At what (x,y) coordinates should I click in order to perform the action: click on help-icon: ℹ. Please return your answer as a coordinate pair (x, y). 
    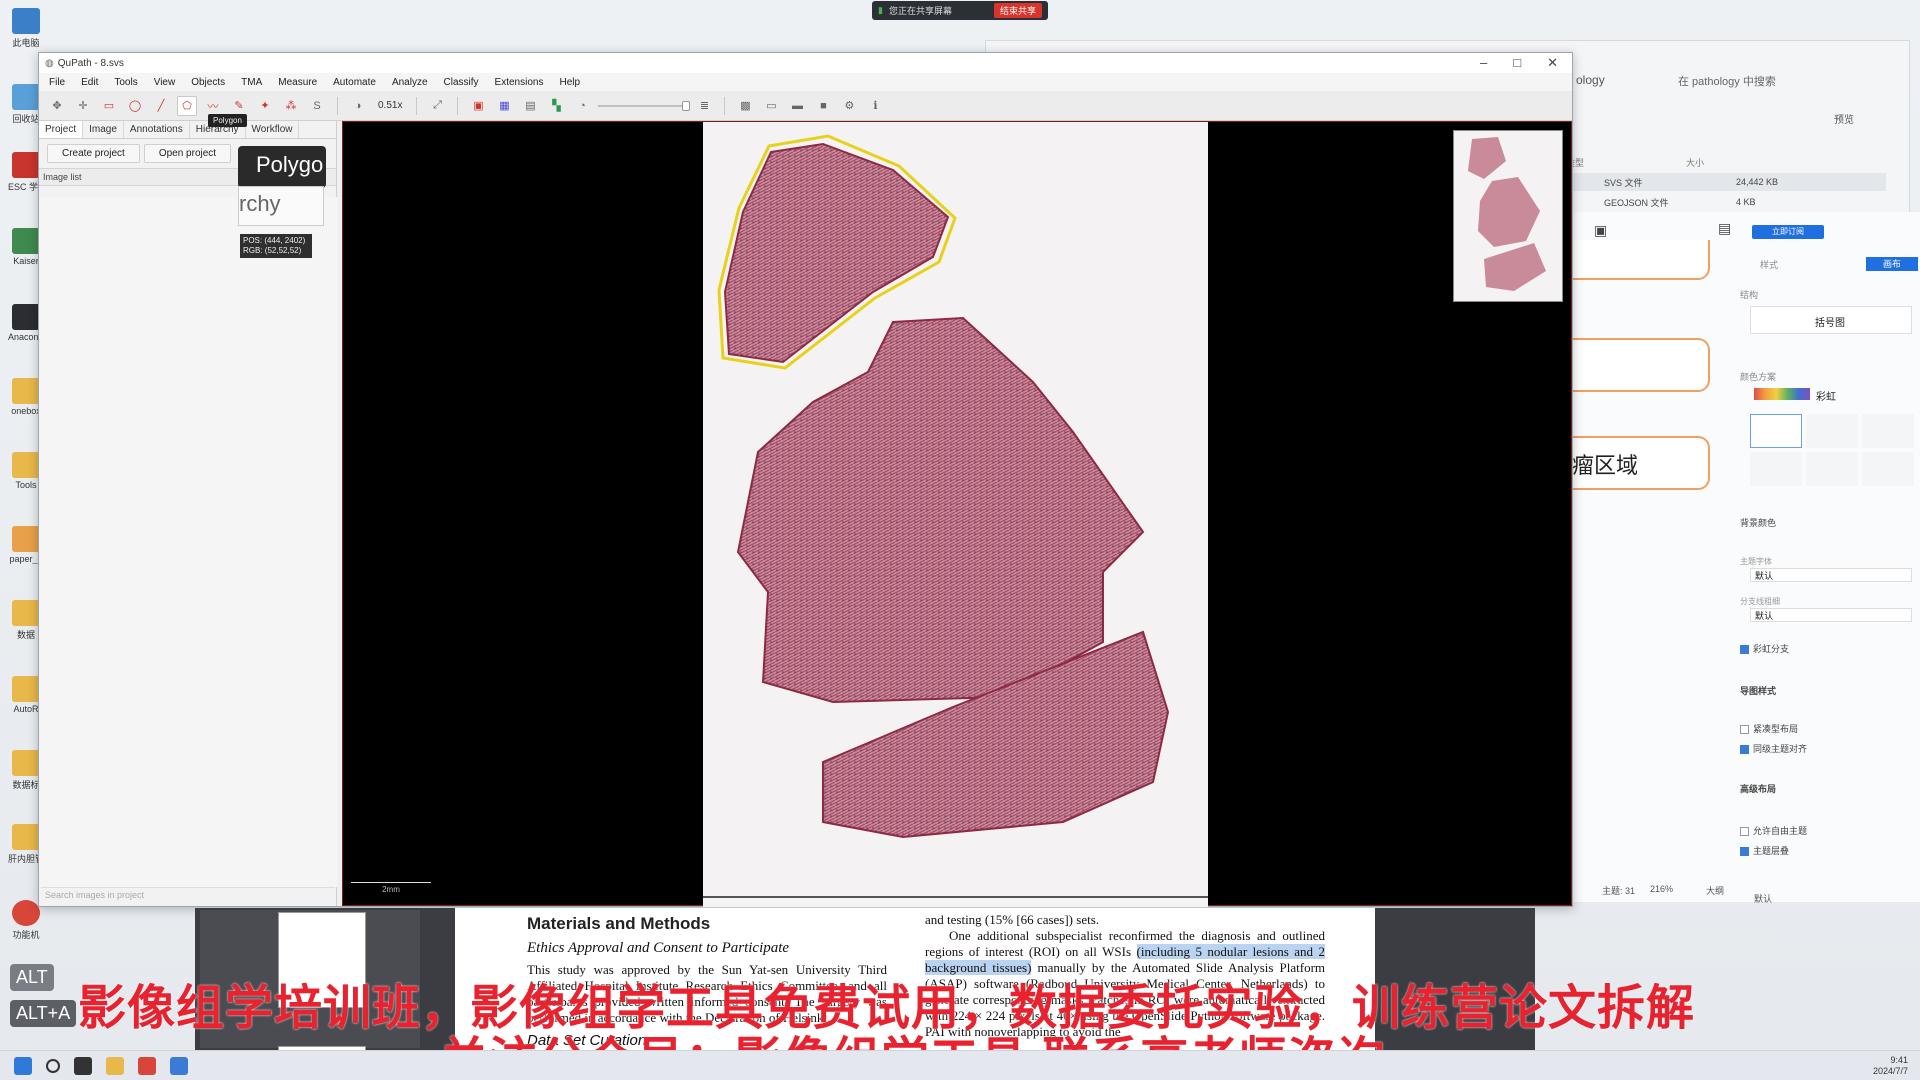
    Looking at the image, I should click on (875, 106).